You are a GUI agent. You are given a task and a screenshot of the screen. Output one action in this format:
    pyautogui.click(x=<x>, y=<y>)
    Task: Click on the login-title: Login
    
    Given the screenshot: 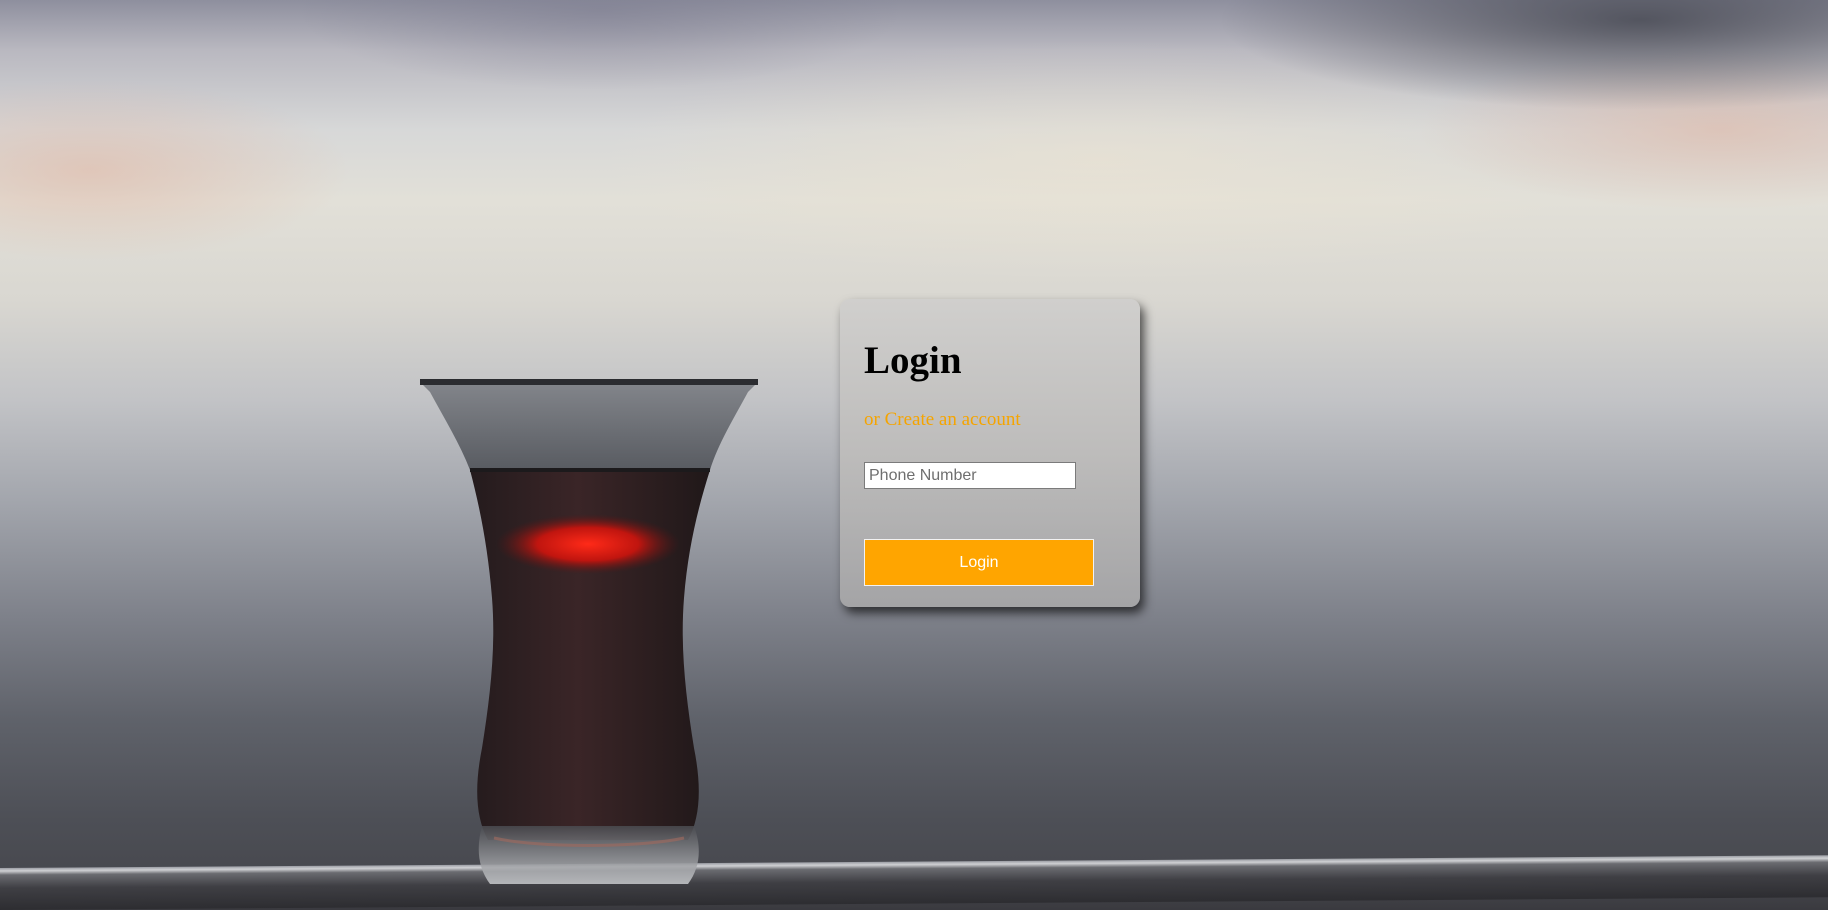 What is the action you would take?
    pyautogui.click(x=913, y=360)
    